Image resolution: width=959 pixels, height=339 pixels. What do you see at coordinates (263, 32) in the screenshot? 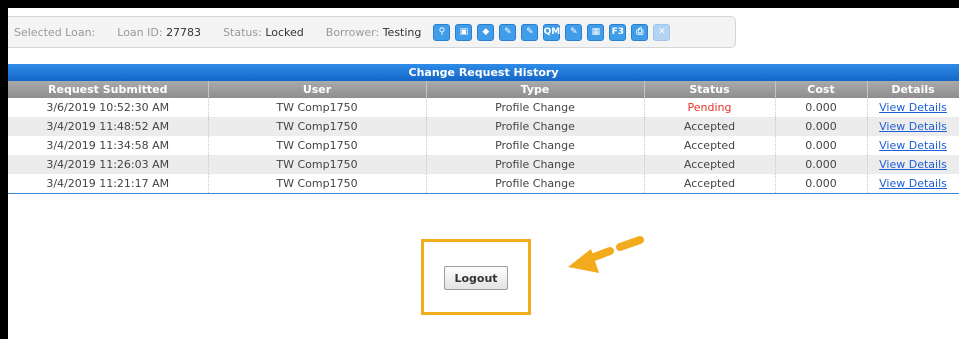
I see `status-group: Status: Locked` at bounding box center [263, 32].